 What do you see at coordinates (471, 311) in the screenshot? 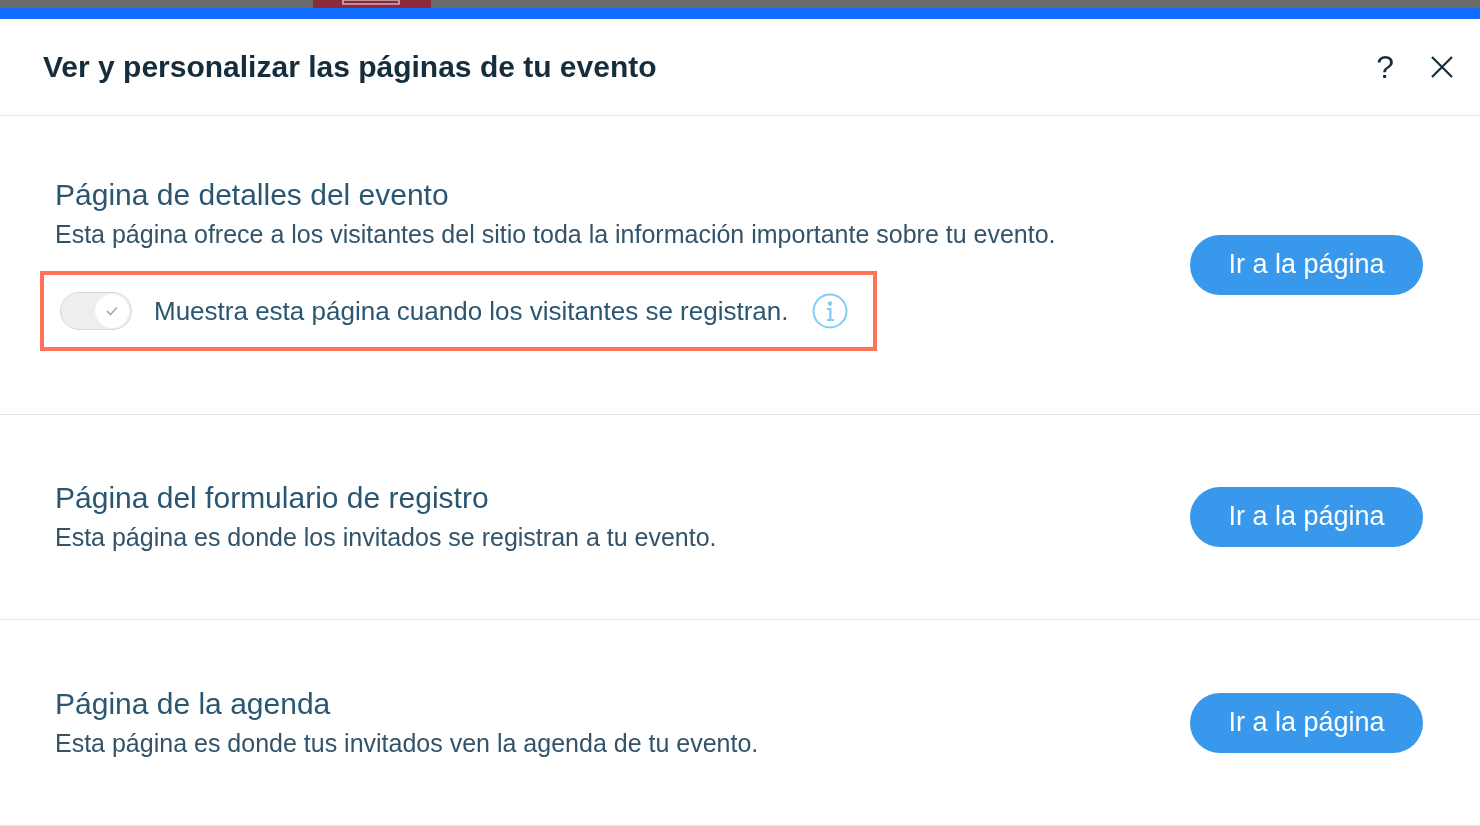
I see `toggle-label: Muestra esta página cuando los visitantes se registran.` at bounding box center [471, 311].